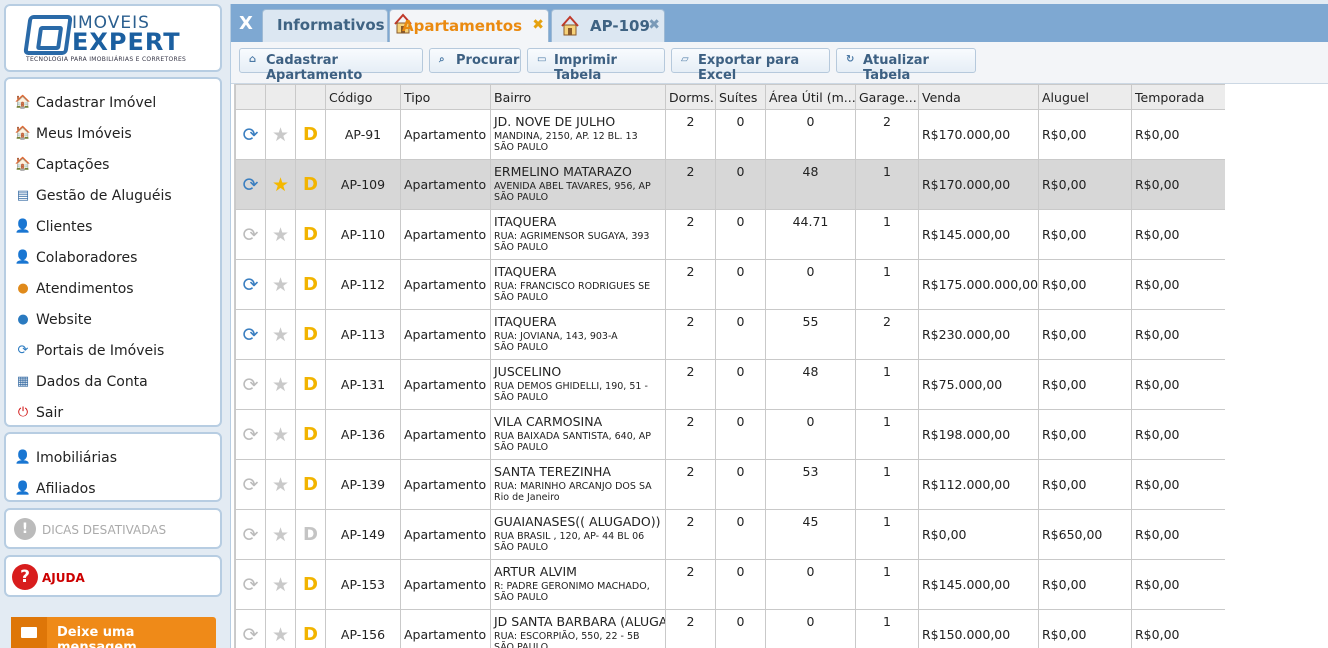  Describe the element at coordinates (1085, 97) in the screenshot. I see `column-header: Aluguel` at that location.